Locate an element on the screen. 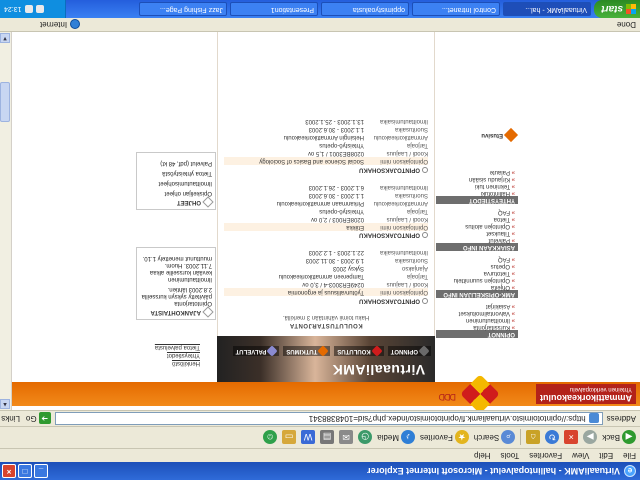 The image size is (640, 480). search-button: ⌕ Search is located at coordinates (494, 437).